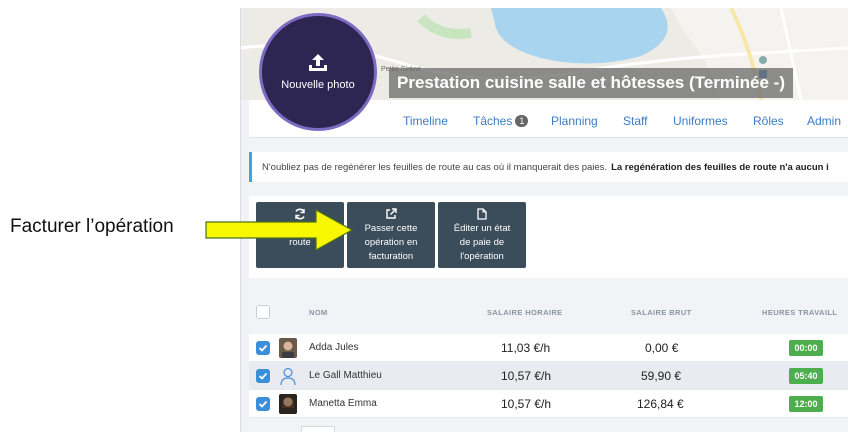 This screenshot has height=440, width=848. Describe the element at coordinates (92, 226) in the screenshot. I see `annotation-label: Facturer l’opération` at that location.